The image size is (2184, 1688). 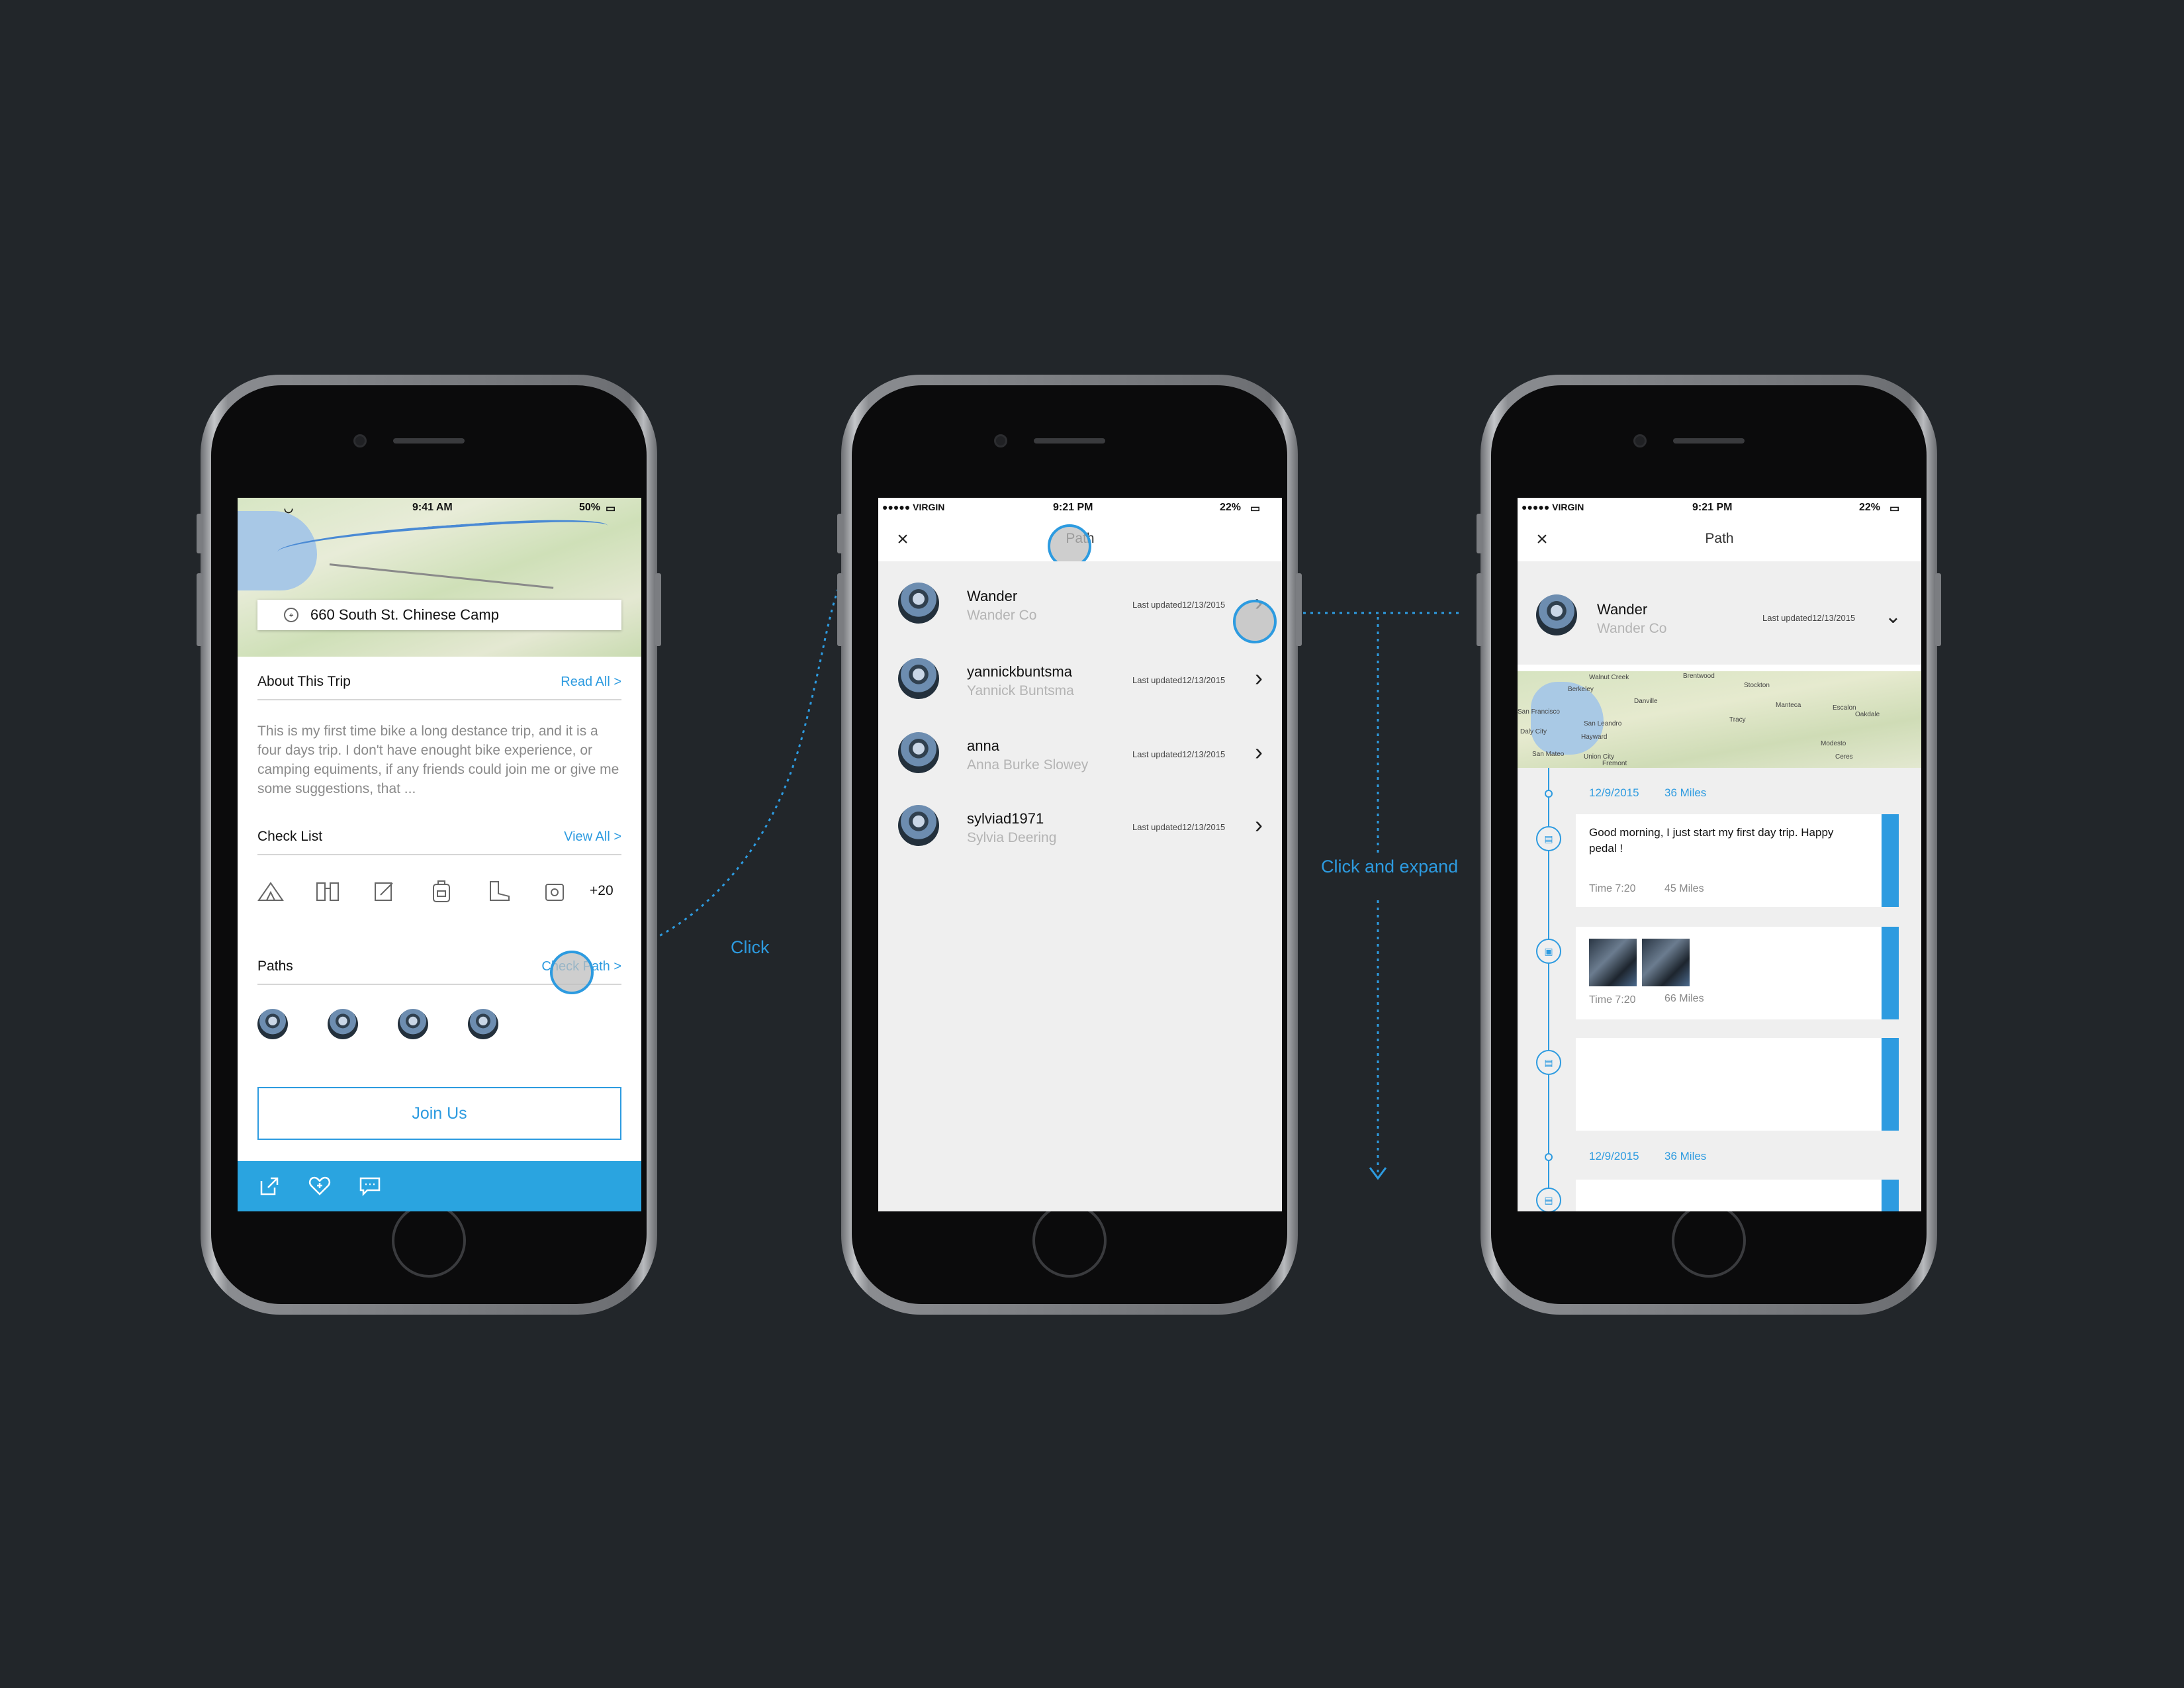 What do you see at coordinates (320, 1186) in the screenshot?
I see `heart-add-icon` at bounding box center [320, 1186].